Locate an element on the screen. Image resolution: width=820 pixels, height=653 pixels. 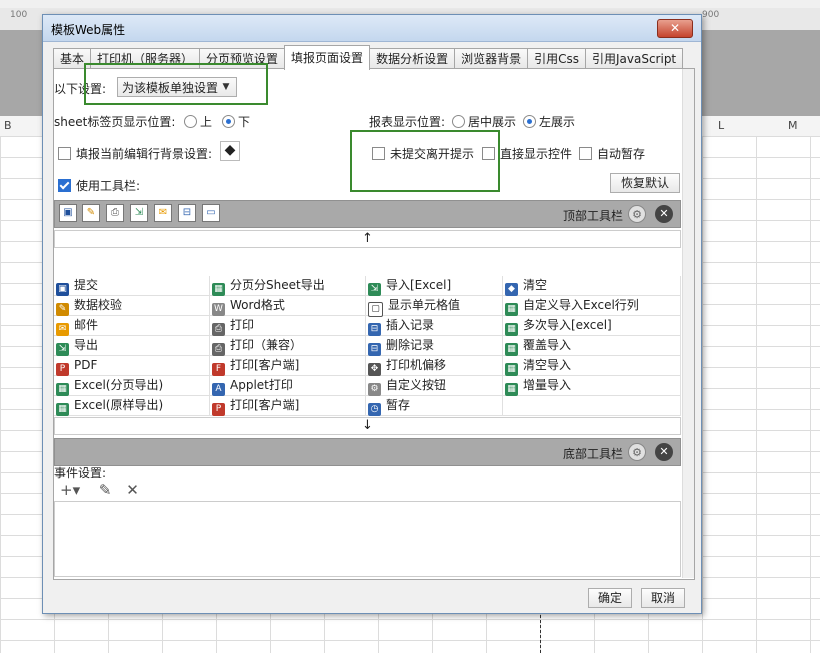
save-icon: ▣ is located at coordinates (68, 213).